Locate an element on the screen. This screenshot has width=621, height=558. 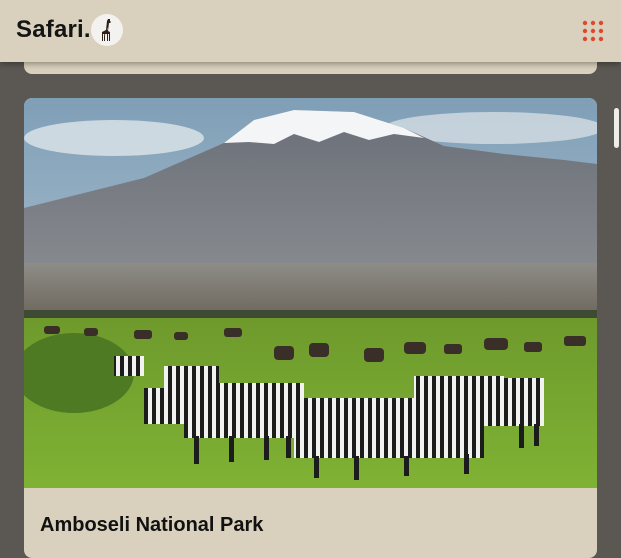
logo: Safari. is located at coordinates (69, 30).